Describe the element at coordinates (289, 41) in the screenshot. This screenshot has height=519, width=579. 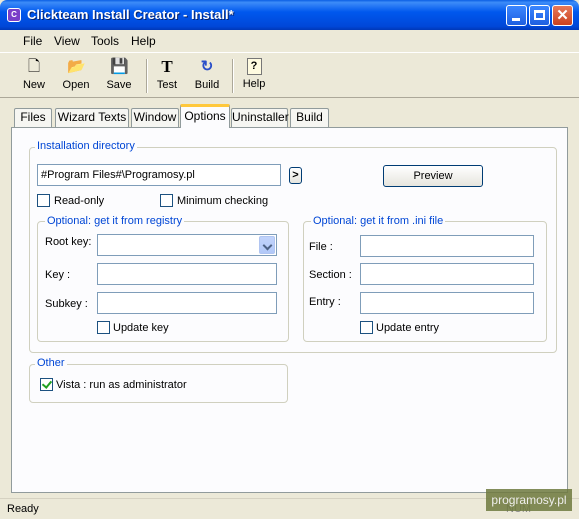
I see `menu-bar: File View Tools Help` at that location.